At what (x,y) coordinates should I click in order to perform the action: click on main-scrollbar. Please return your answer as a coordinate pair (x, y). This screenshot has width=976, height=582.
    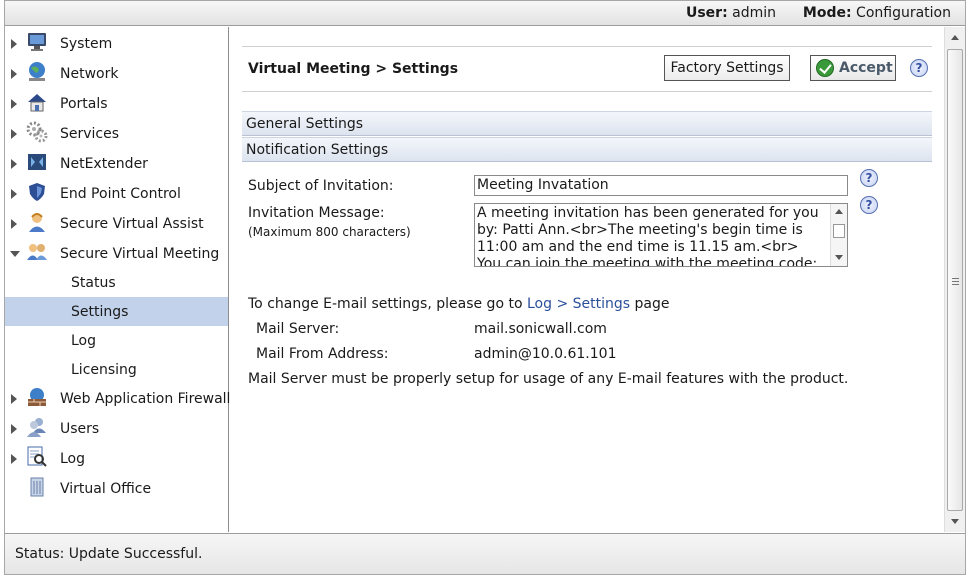
    Looking at the image, I should click on (954, 279).